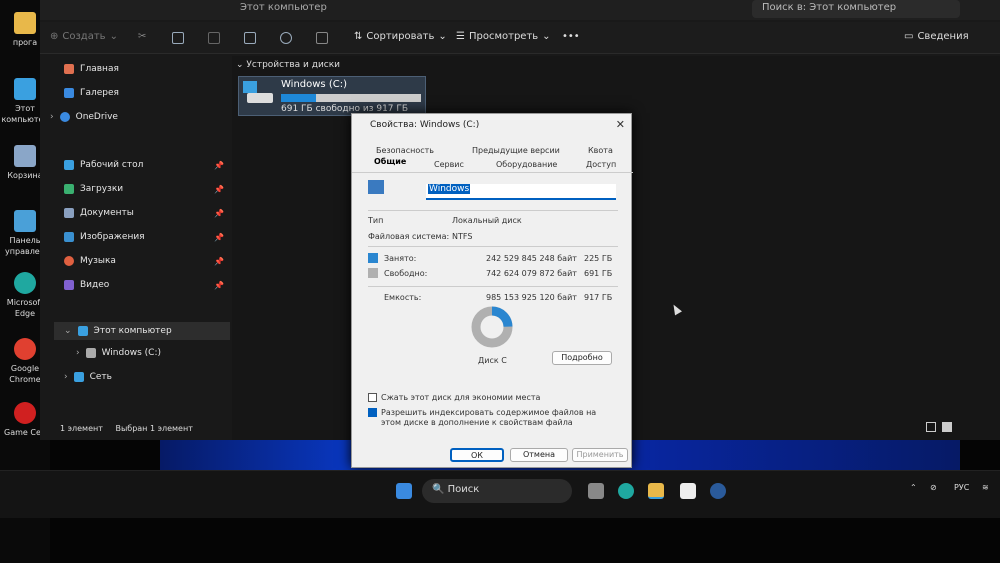 The height and width of the screenshot is (563, 1000). Describe the element at coordinates (620, 124) in the screenshot. I see `close-icon: ✕` at that location.